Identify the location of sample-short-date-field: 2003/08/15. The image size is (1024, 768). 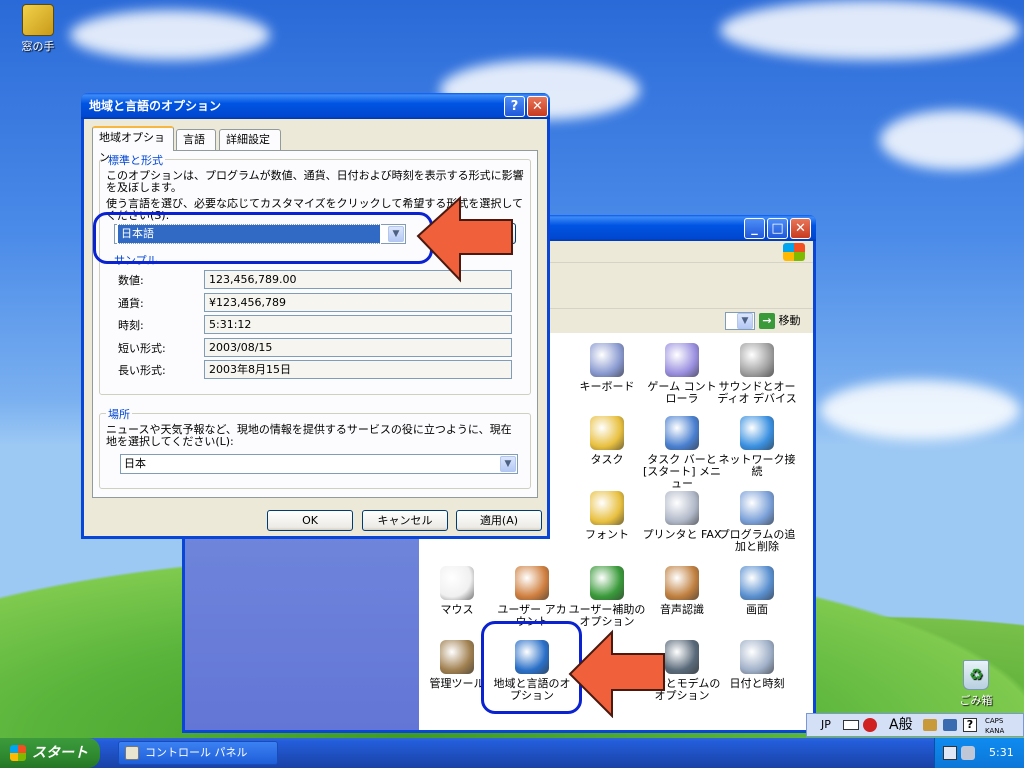
(358, 347).